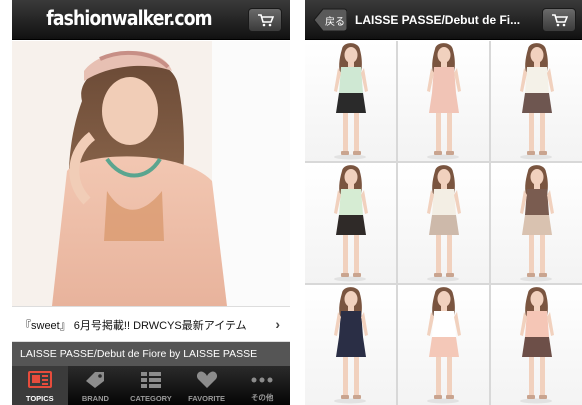 The height and width of the screenshot is (405, 582). What do you see at coordinates (128, 18) in the screenshot?
I see `brand-logo: fashionwalker.com` at bounding box center [128, 18].